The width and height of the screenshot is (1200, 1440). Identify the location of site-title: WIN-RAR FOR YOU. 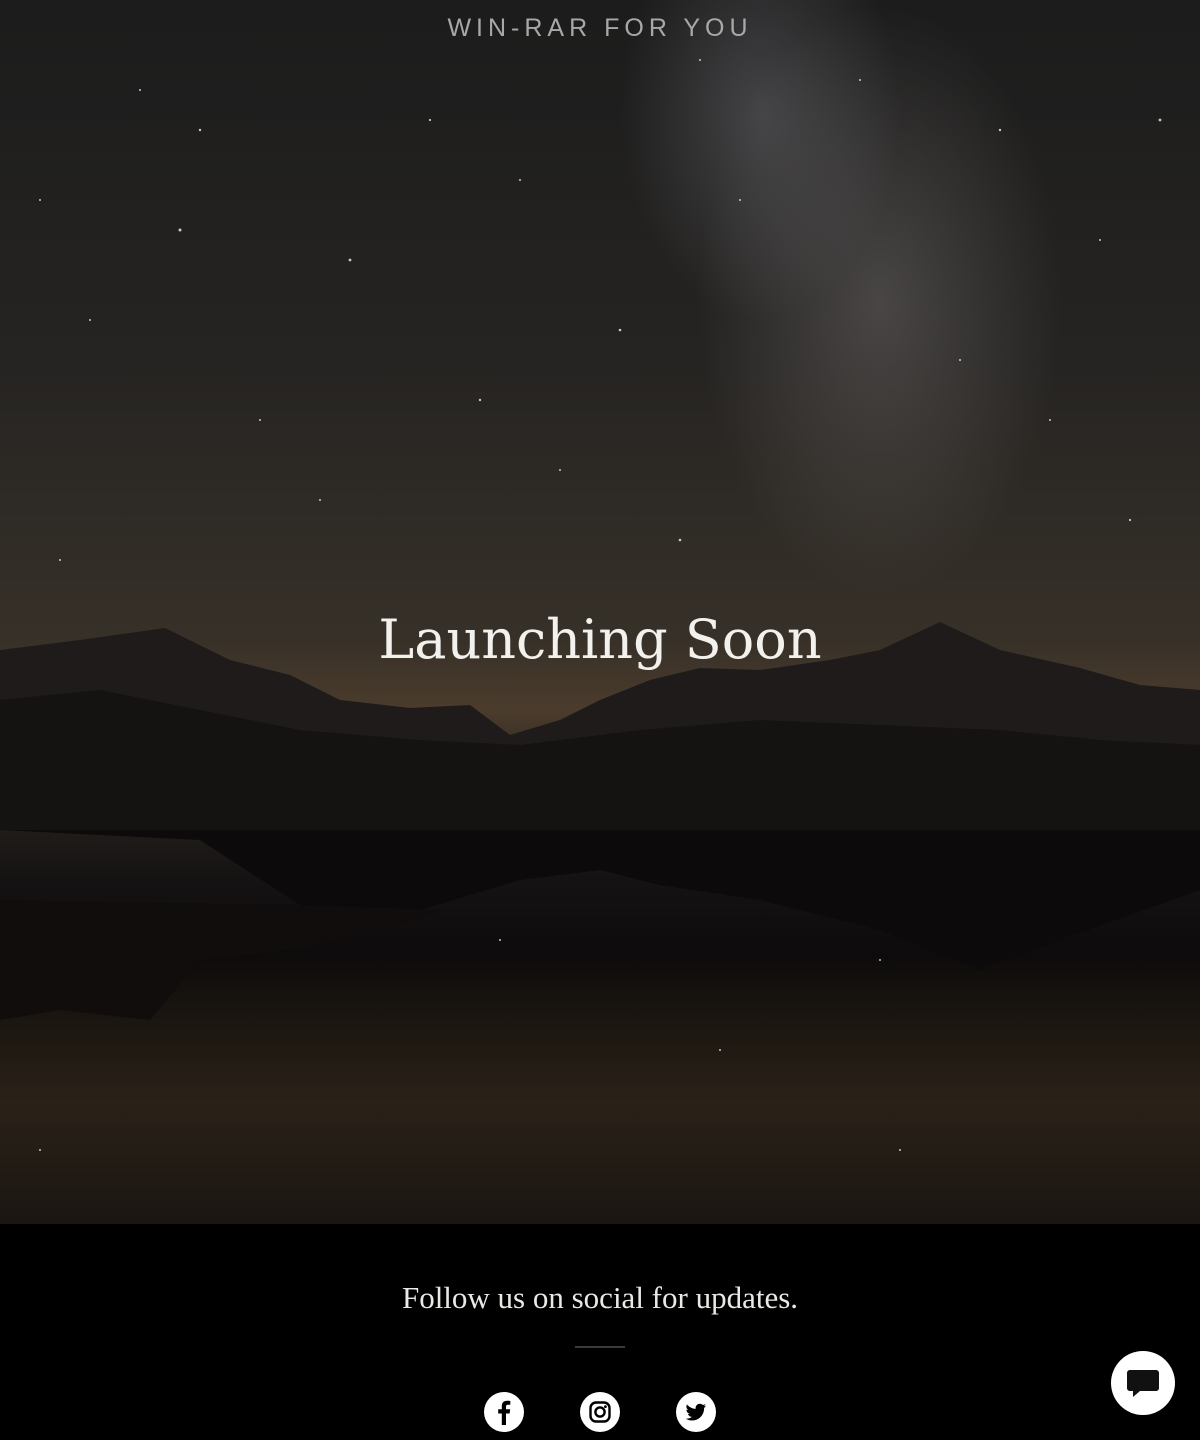
(600, 28).